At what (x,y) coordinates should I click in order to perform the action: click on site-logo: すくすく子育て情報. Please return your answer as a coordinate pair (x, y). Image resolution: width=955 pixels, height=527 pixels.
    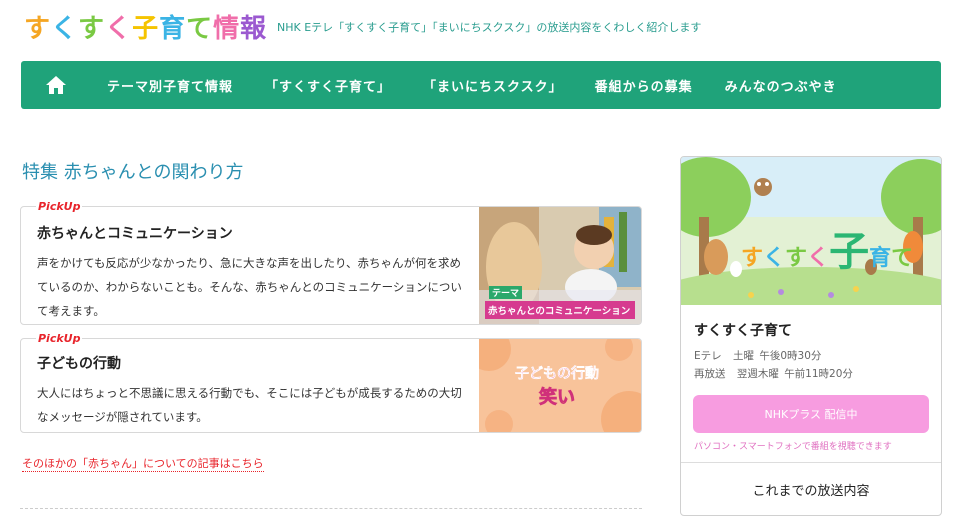
    Looking at the image, I should click on (146, 26).